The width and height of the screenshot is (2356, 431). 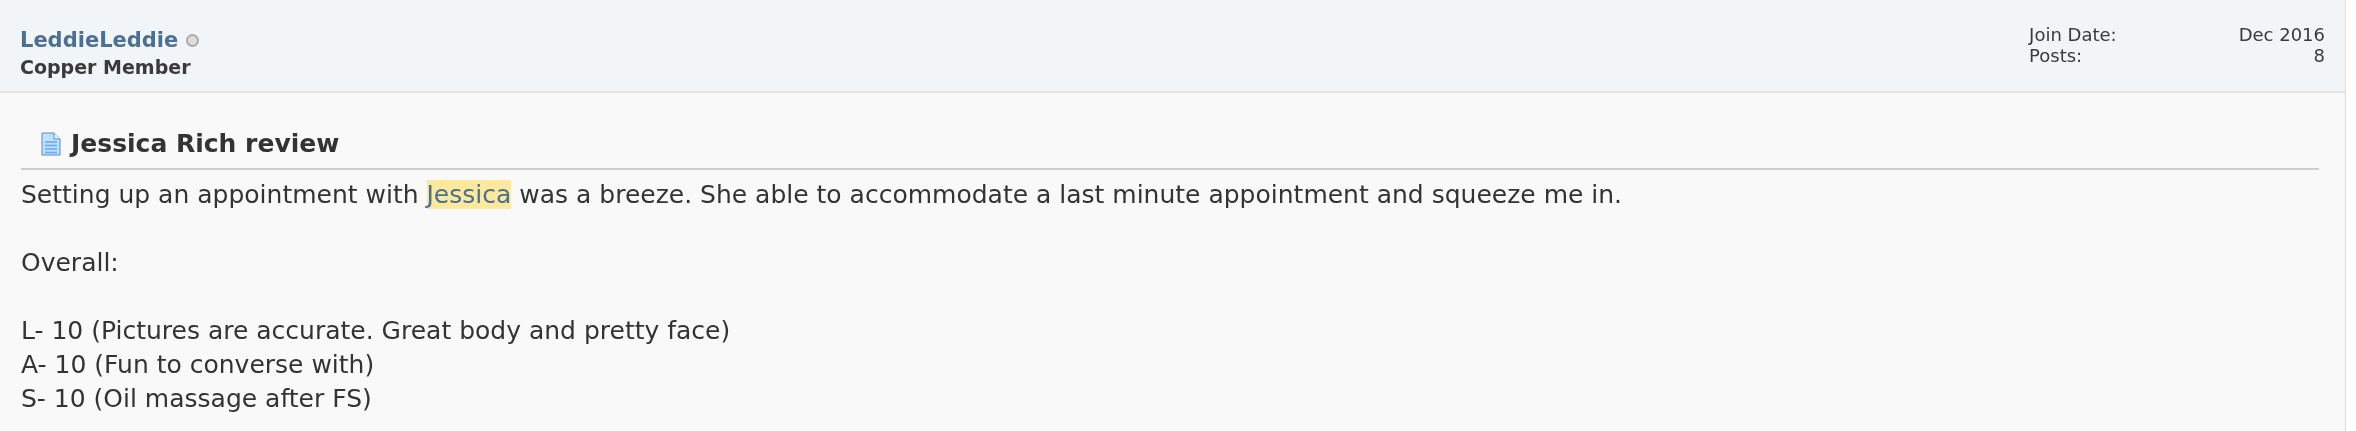 What do you see at coordinates (822, 195) in the screenshot?
I see `post-text: Setting up an appointment with Jessica was a breeze. She able to accommodate a last minute appointment and squeeze me in.` at bounding box center [822, 195].